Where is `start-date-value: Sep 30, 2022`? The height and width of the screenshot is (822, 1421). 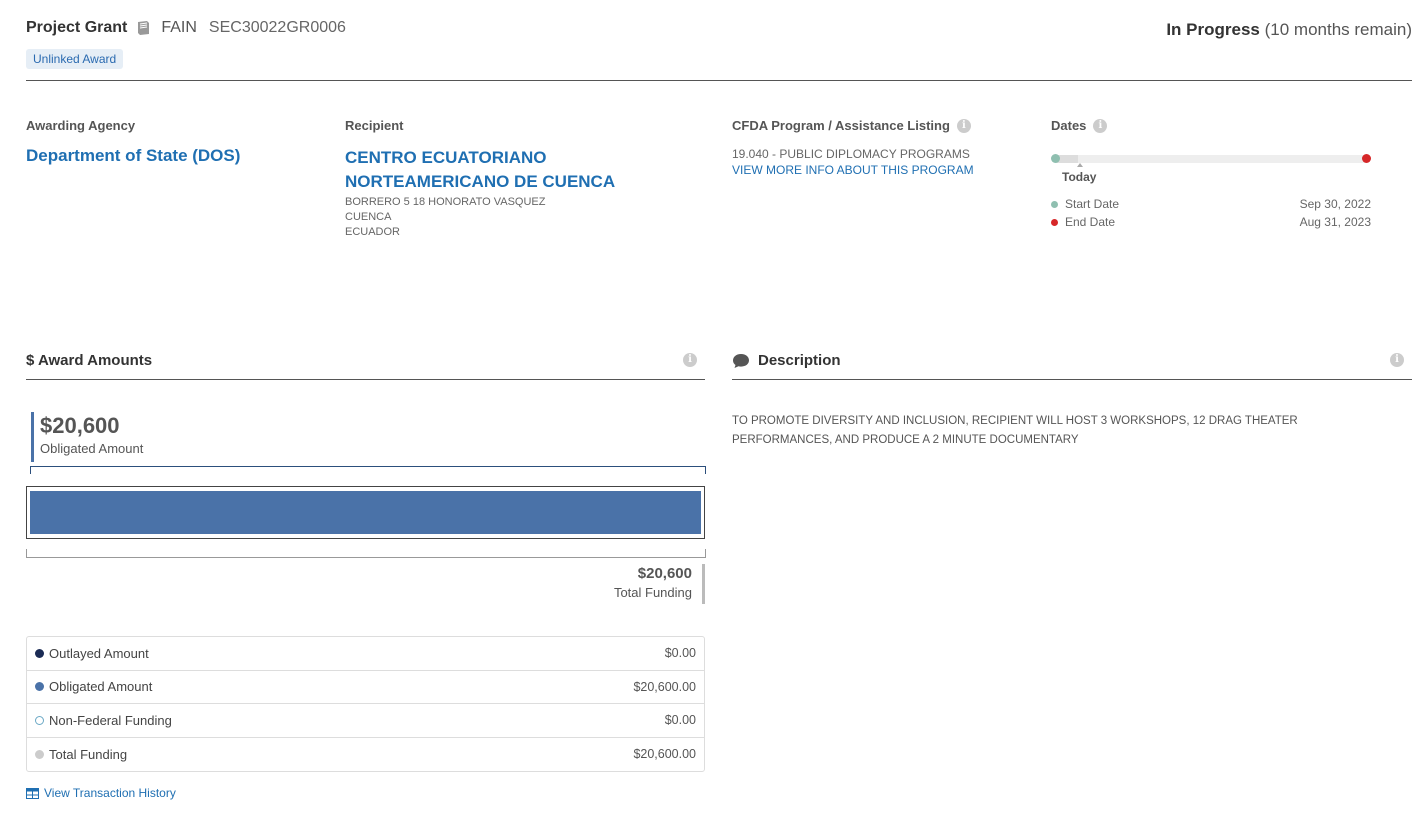
start-date-value: Sep 30, 2022 is located at coordinates (1335, 204).